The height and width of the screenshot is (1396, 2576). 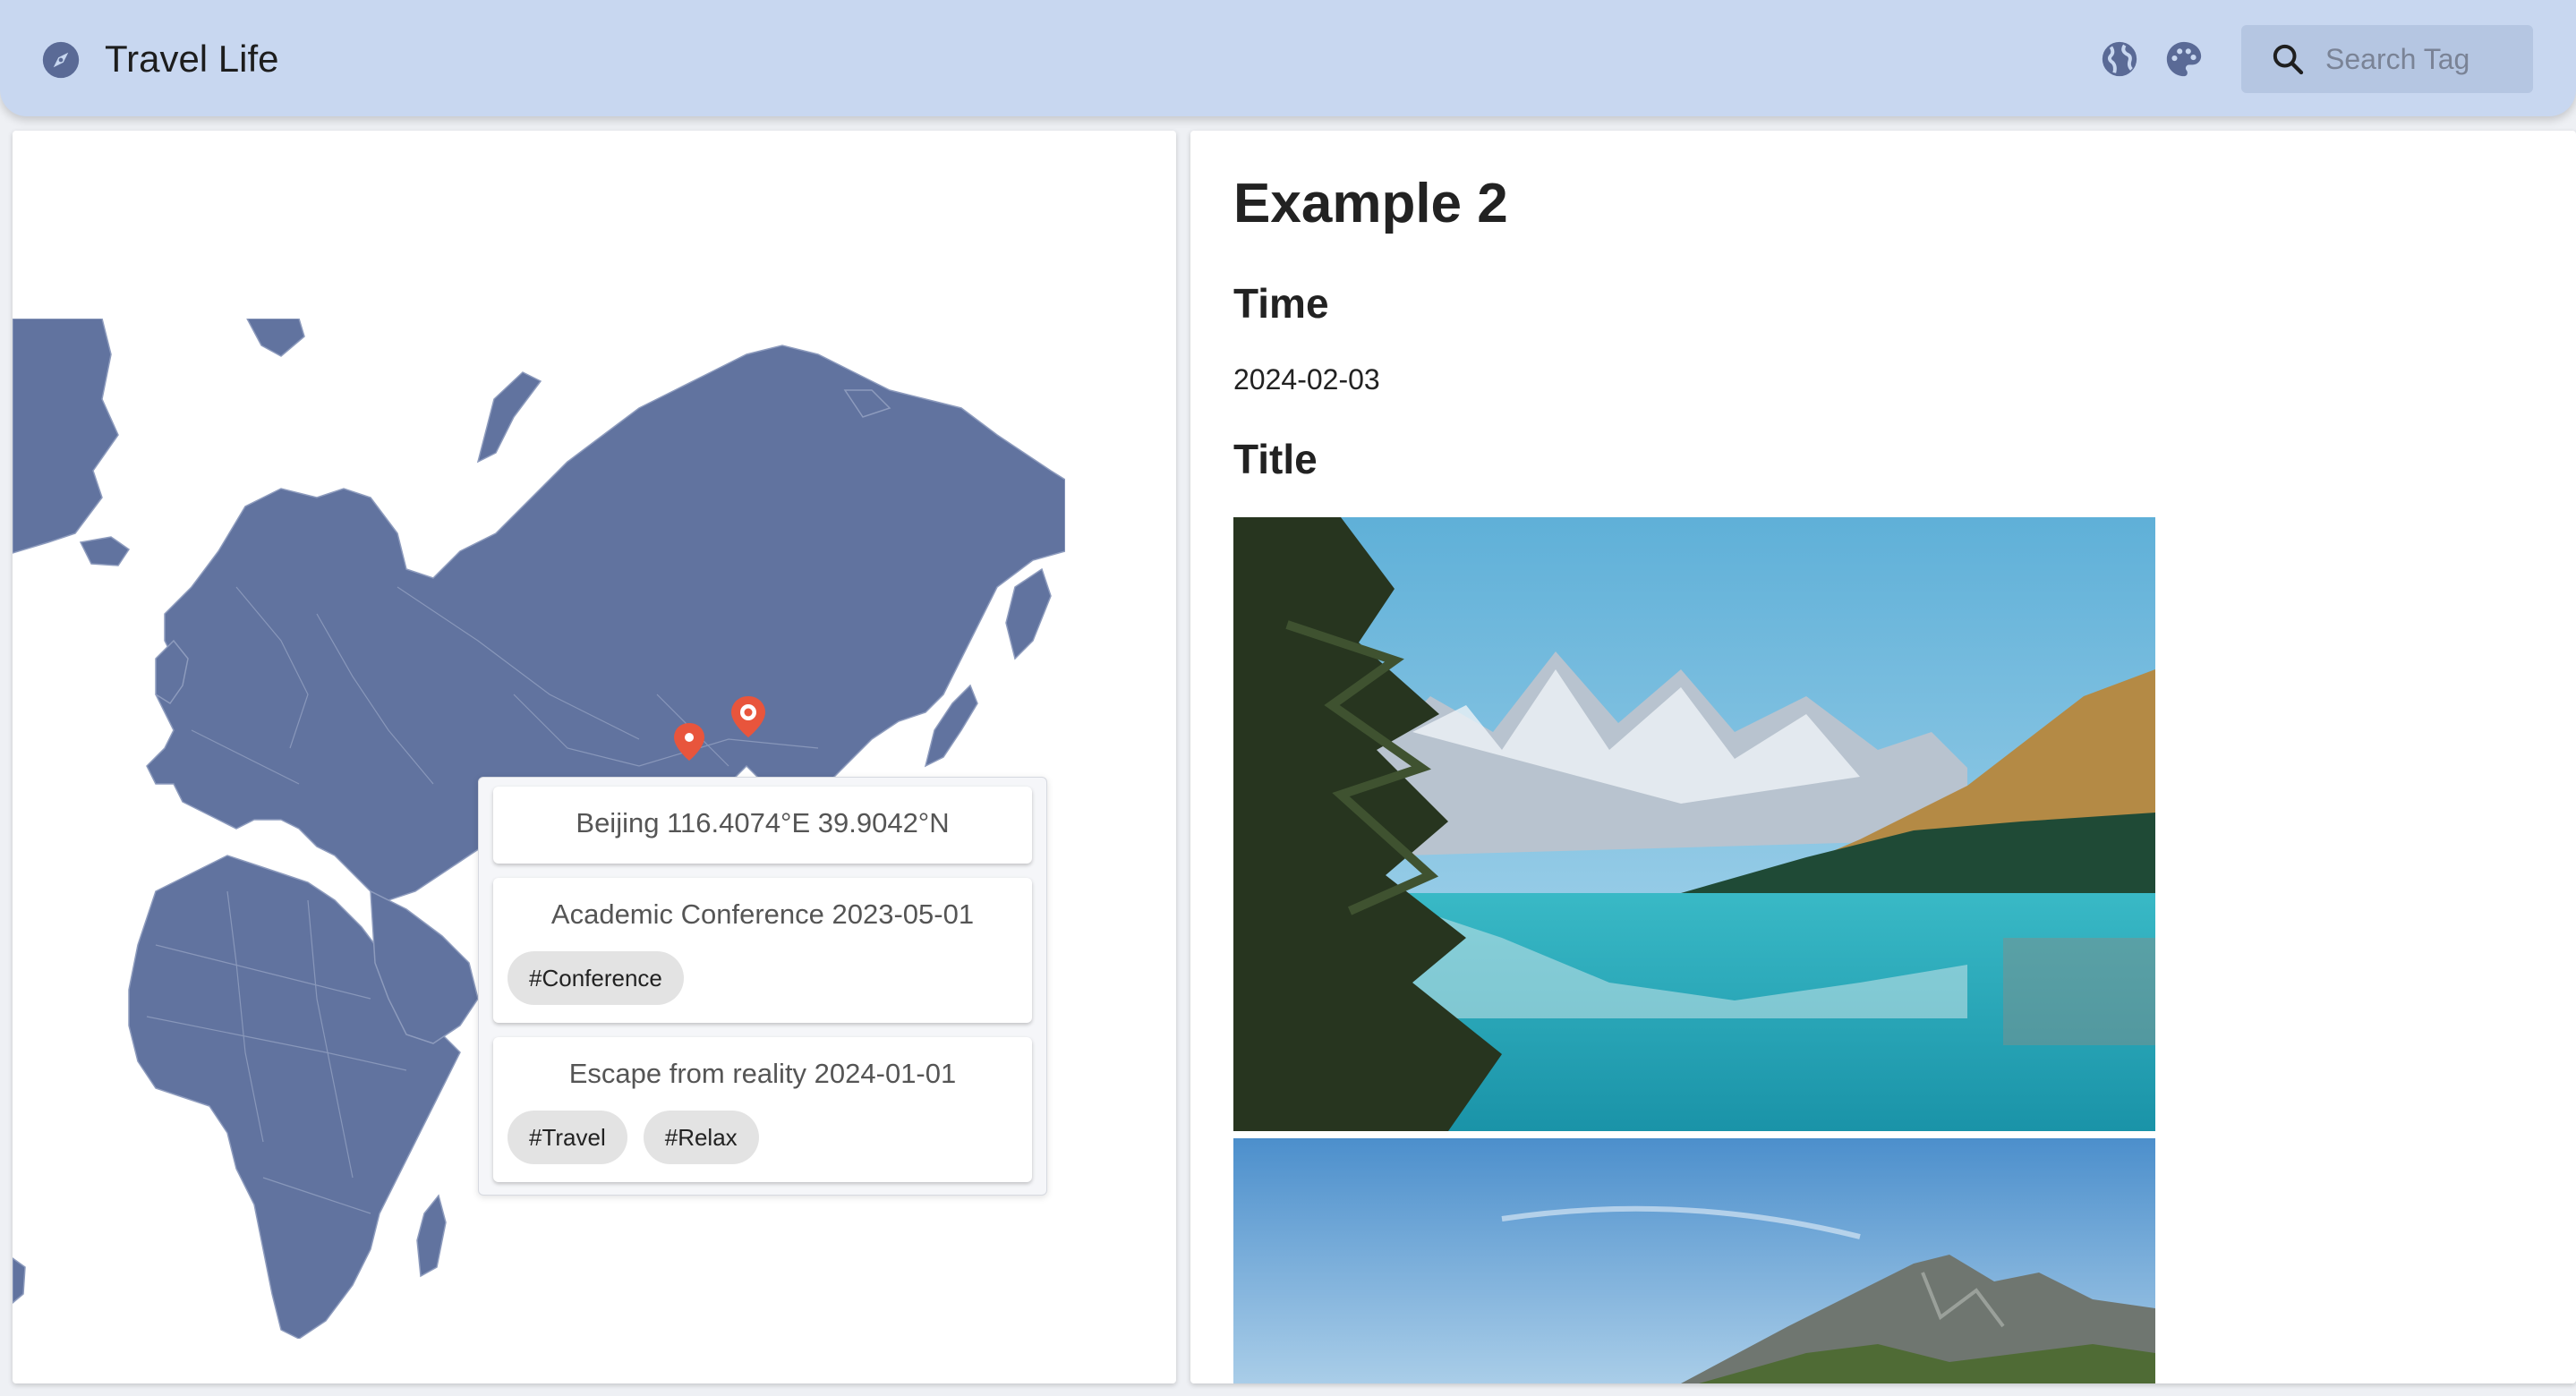 I want to click on region-kamchatka, so click(x=1028, y=614).